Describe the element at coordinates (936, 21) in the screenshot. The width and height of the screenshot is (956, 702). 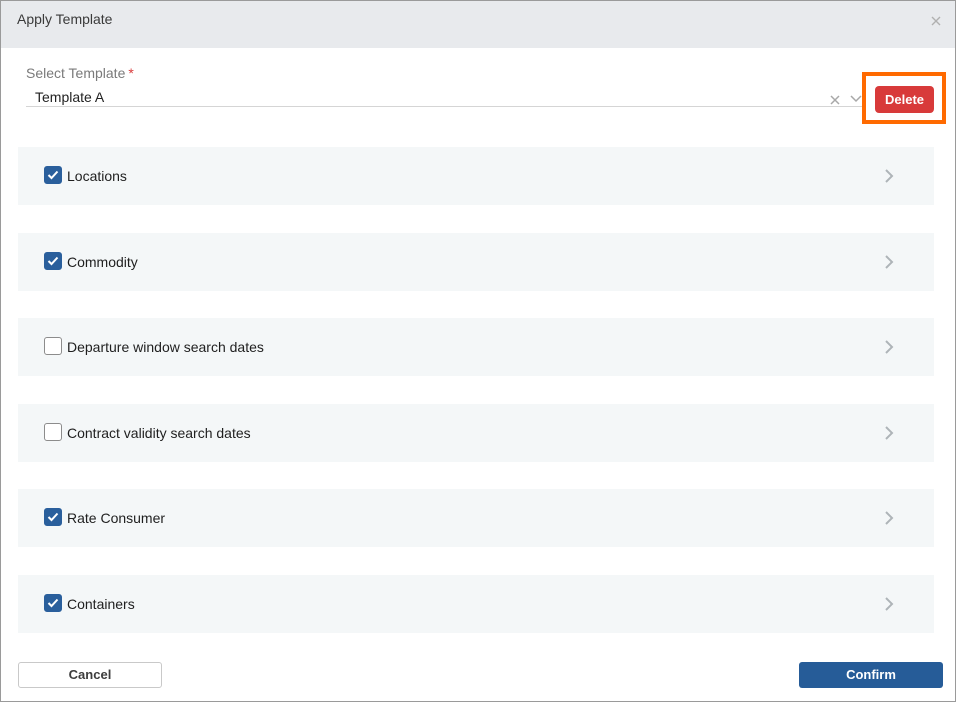
I see `close-icon` at that location.